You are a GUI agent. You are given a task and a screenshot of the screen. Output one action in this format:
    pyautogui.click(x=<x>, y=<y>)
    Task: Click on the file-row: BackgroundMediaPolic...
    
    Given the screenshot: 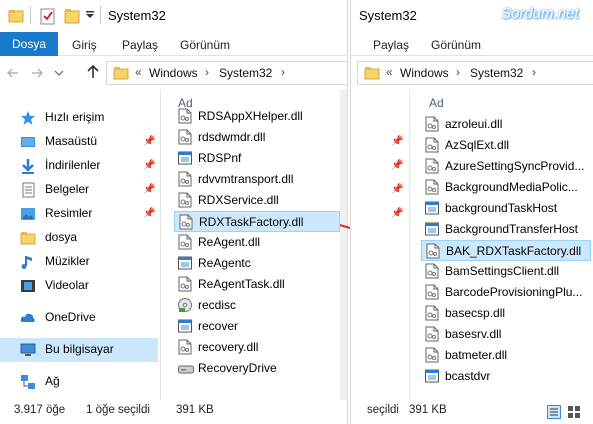 What is the action you would take?
    pyautogui.click(x=506, y=187)
    